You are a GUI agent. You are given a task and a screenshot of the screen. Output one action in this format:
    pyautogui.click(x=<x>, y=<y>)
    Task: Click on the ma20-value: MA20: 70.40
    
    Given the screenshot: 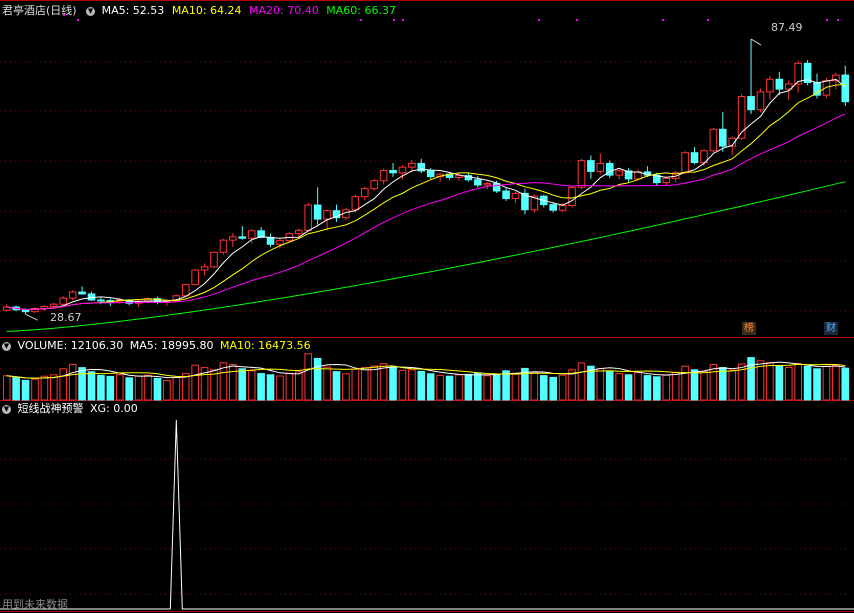 What is the action you would take?
    pyautogui.click(x=284, y=10)
    